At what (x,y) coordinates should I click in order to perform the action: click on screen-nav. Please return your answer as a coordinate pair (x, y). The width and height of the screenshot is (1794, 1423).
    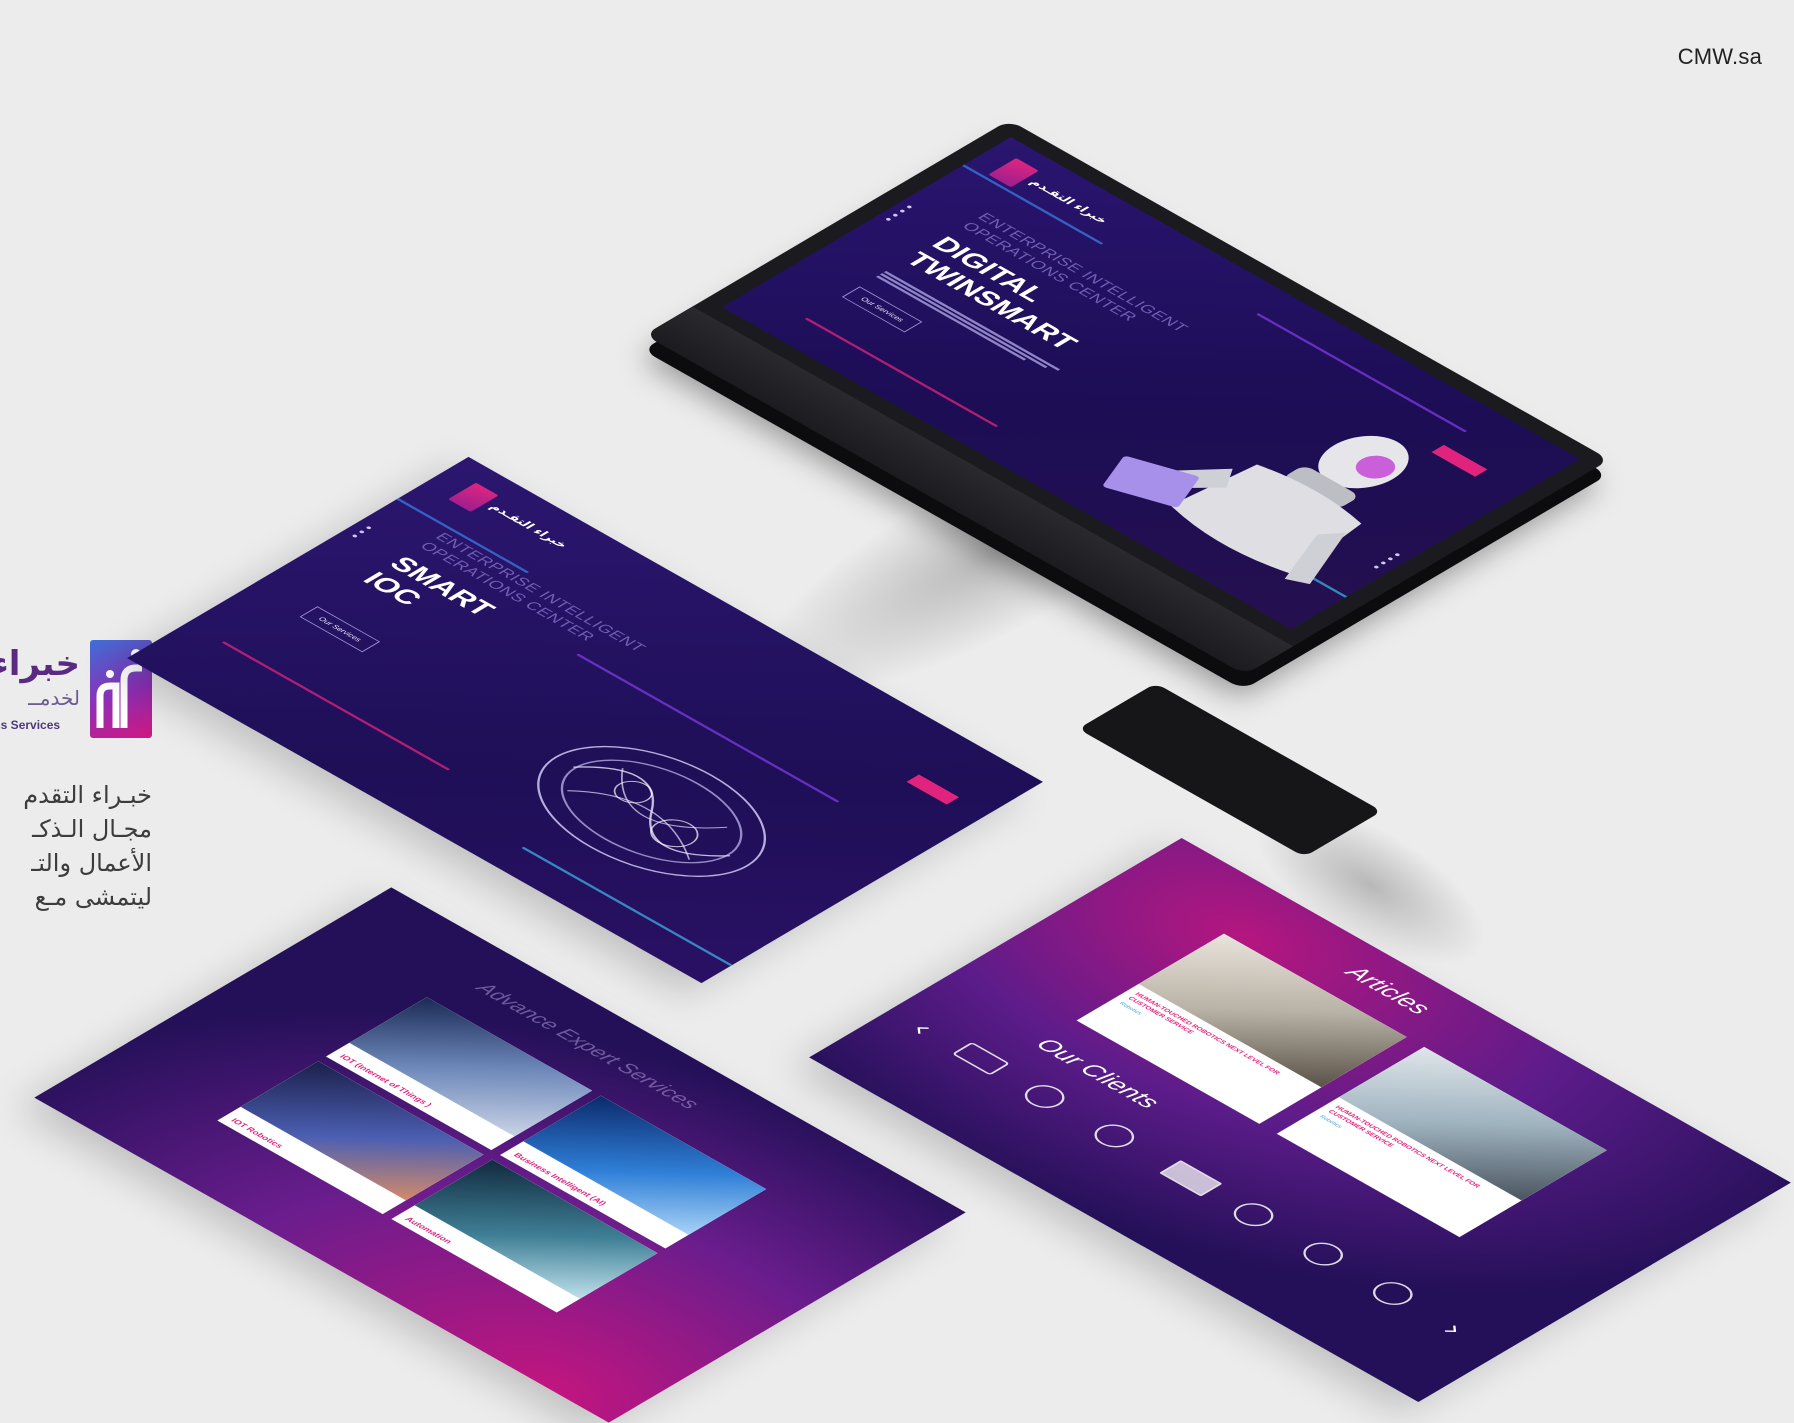
    Looking at the image, I should click on (1303, 332).